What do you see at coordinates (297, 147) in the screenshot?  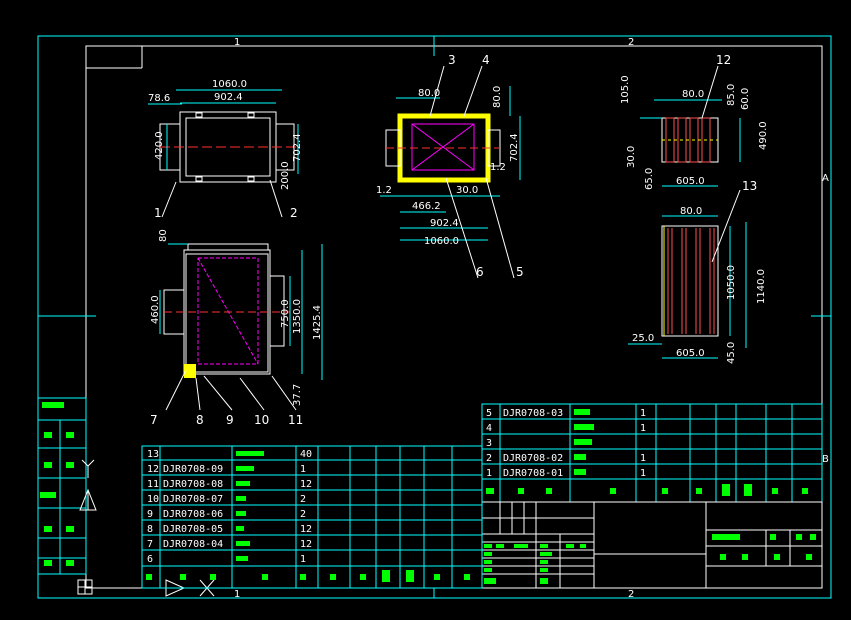 I see `v1-dim-right: 702.4` at bounding box center [297, 147].